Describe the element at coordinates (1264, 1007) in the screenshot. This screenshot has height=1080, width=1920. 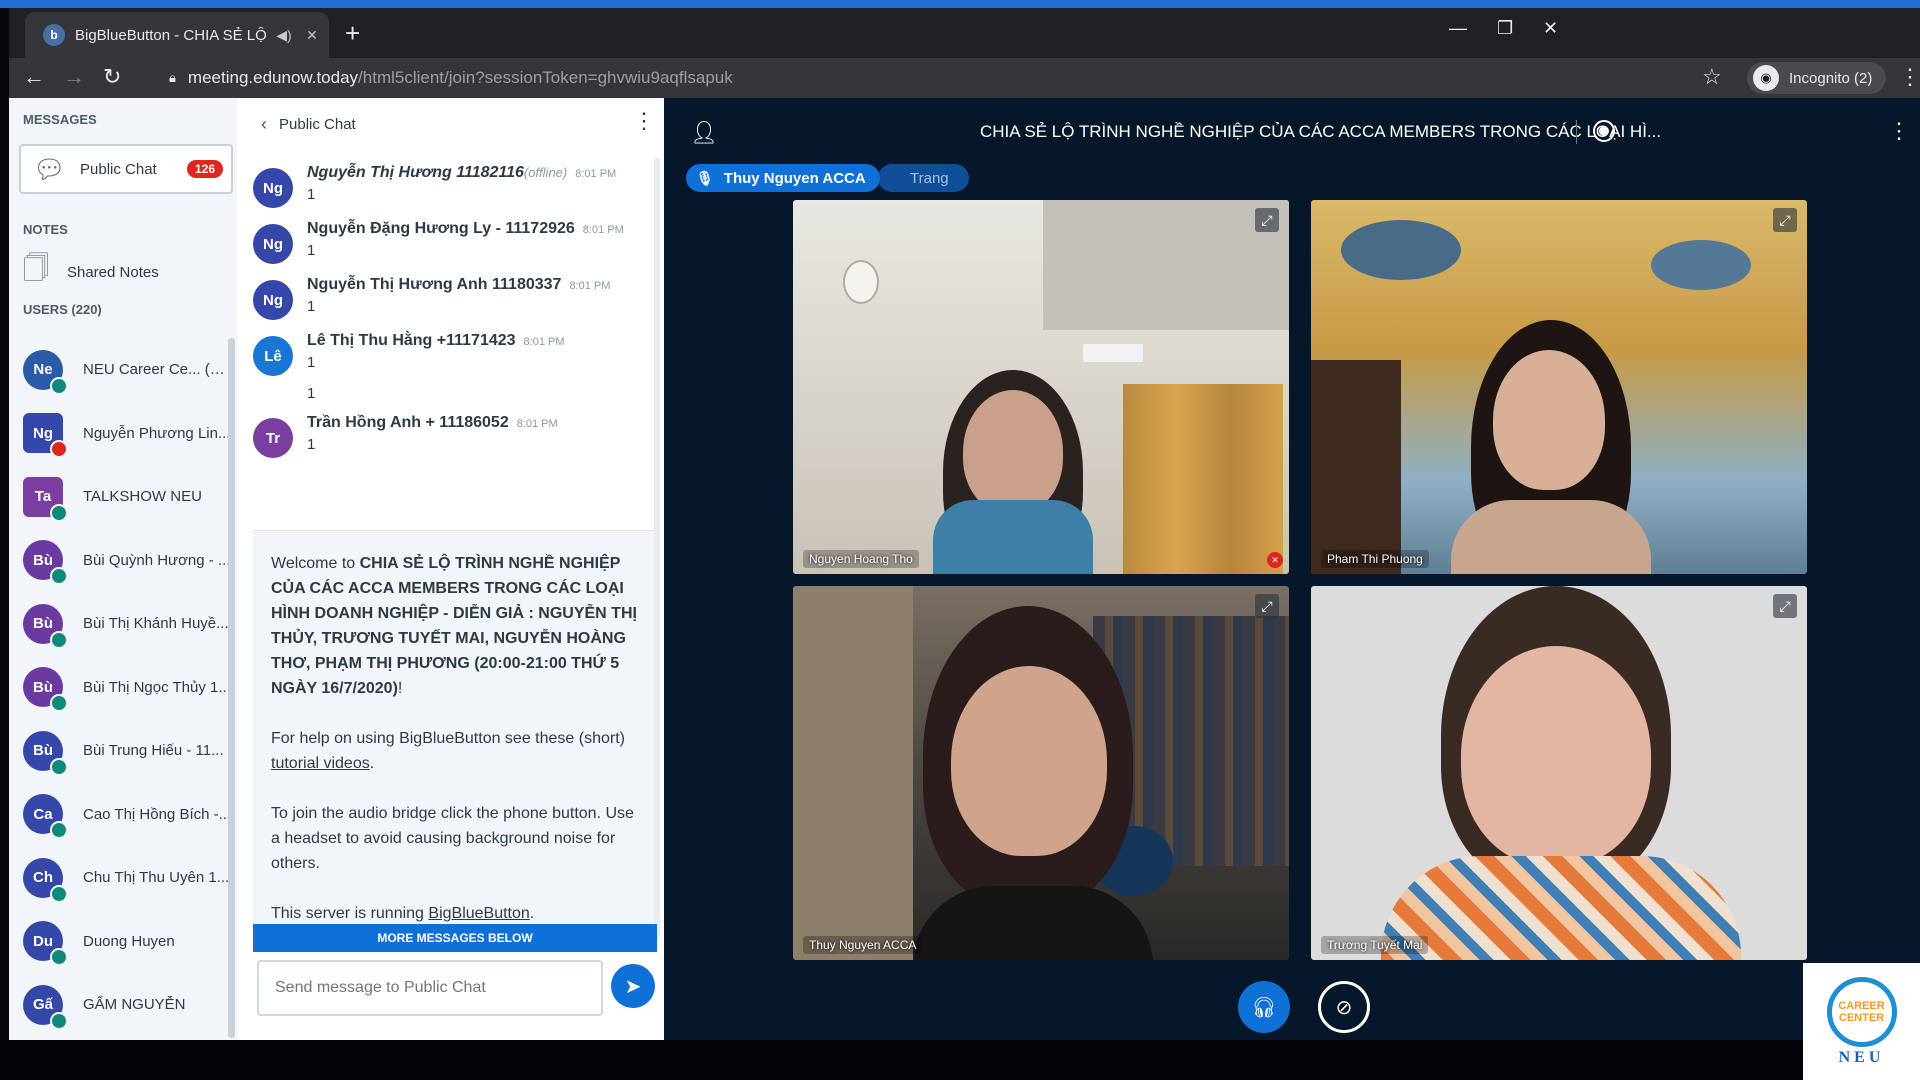
I see `join-audio-button: 🎧︎` at that location.